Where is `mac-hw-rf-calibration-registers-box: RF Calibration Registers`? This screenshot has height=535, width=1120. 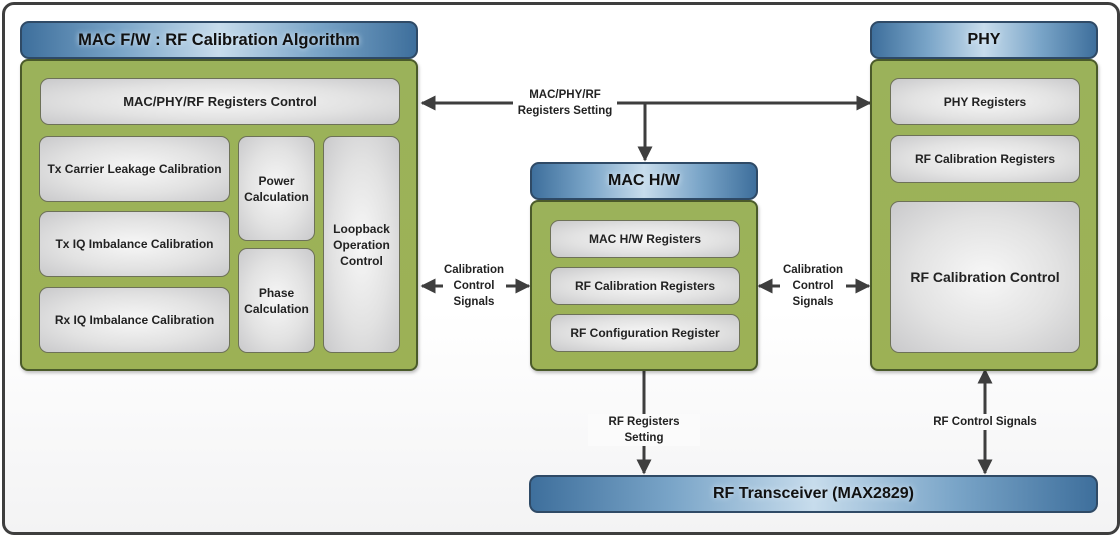 mac-hw-rf-calibration-registers-box: RF Calibration Registers is located at coordinates (645, 286).